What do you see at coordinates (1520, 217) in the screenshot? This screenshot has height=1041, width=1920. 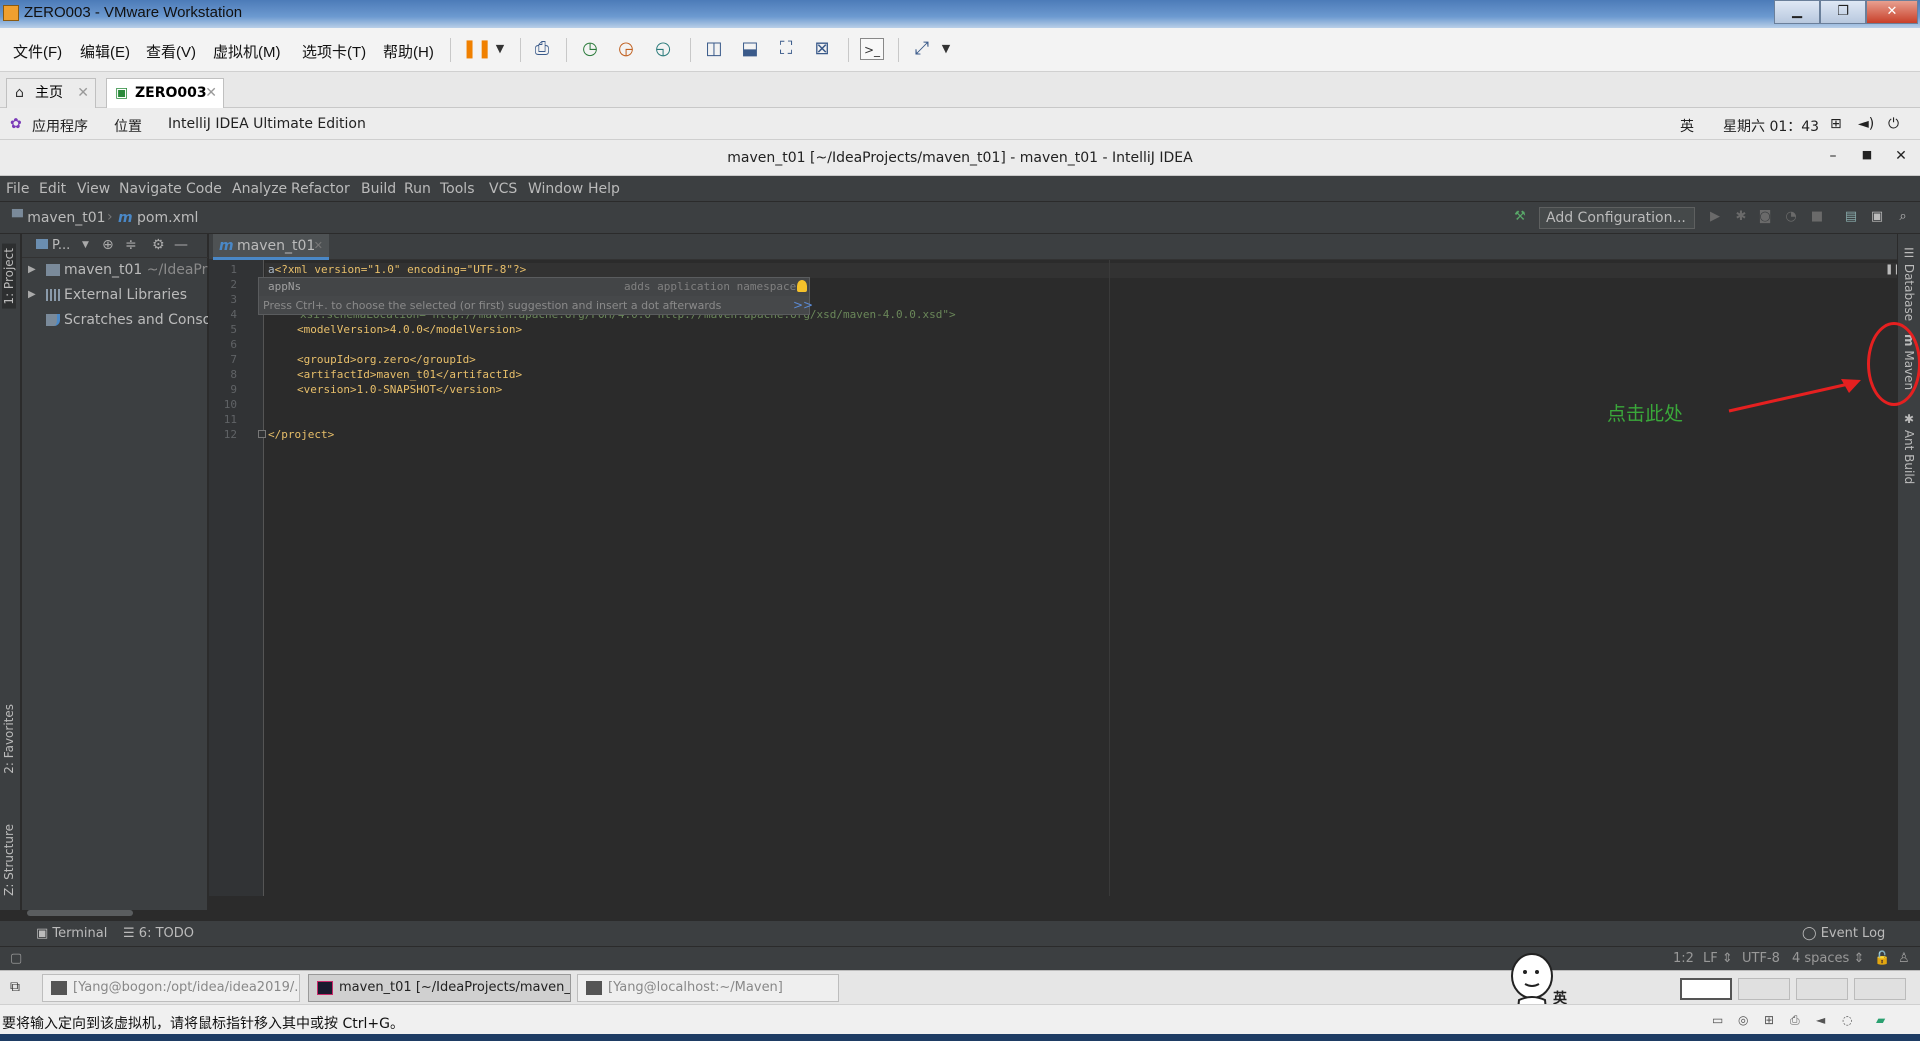 I see `build-hammer-icon: ⚒` at bounding box center [1520, 217].